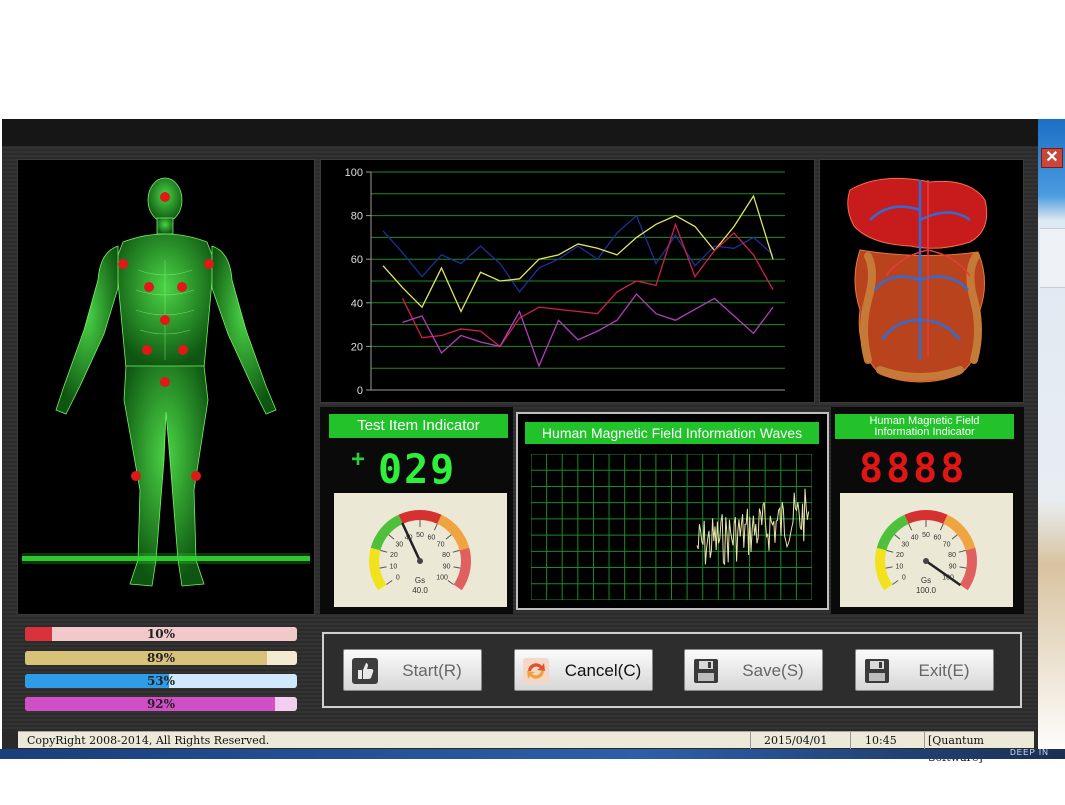 This screenshot has height=805, width=1065. I want to click on desktop-background, so click(1051, 437).